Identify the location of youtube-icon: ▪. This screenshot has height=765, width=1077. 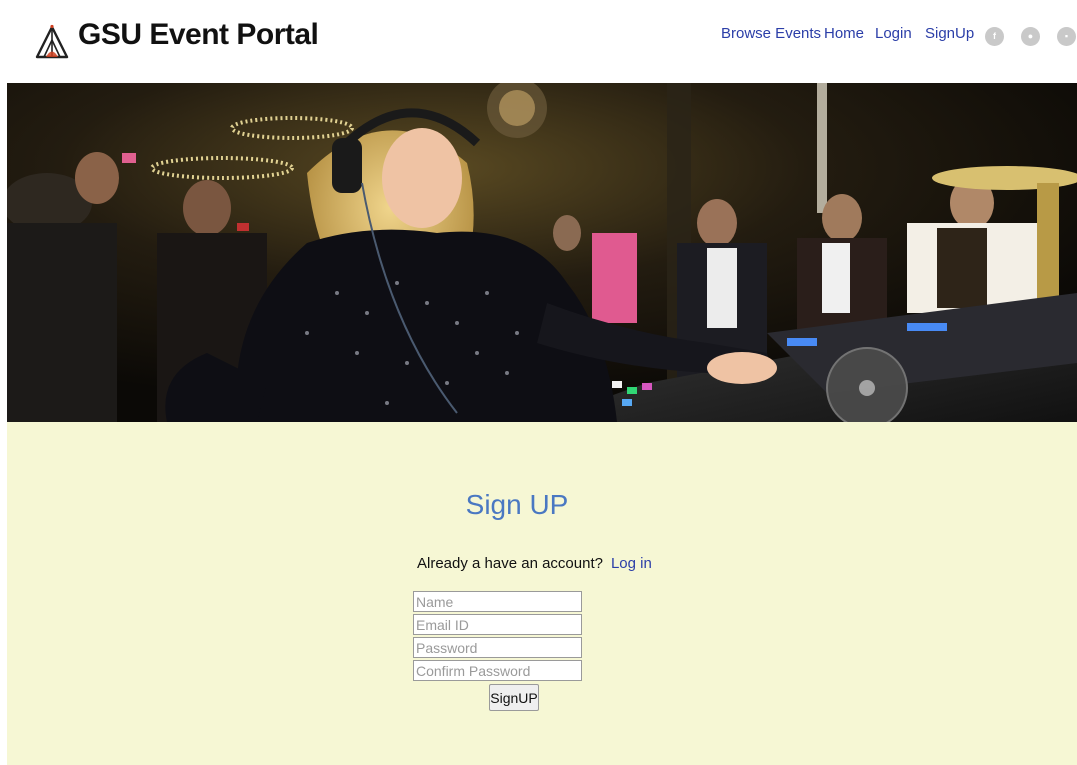
(1066, 36).